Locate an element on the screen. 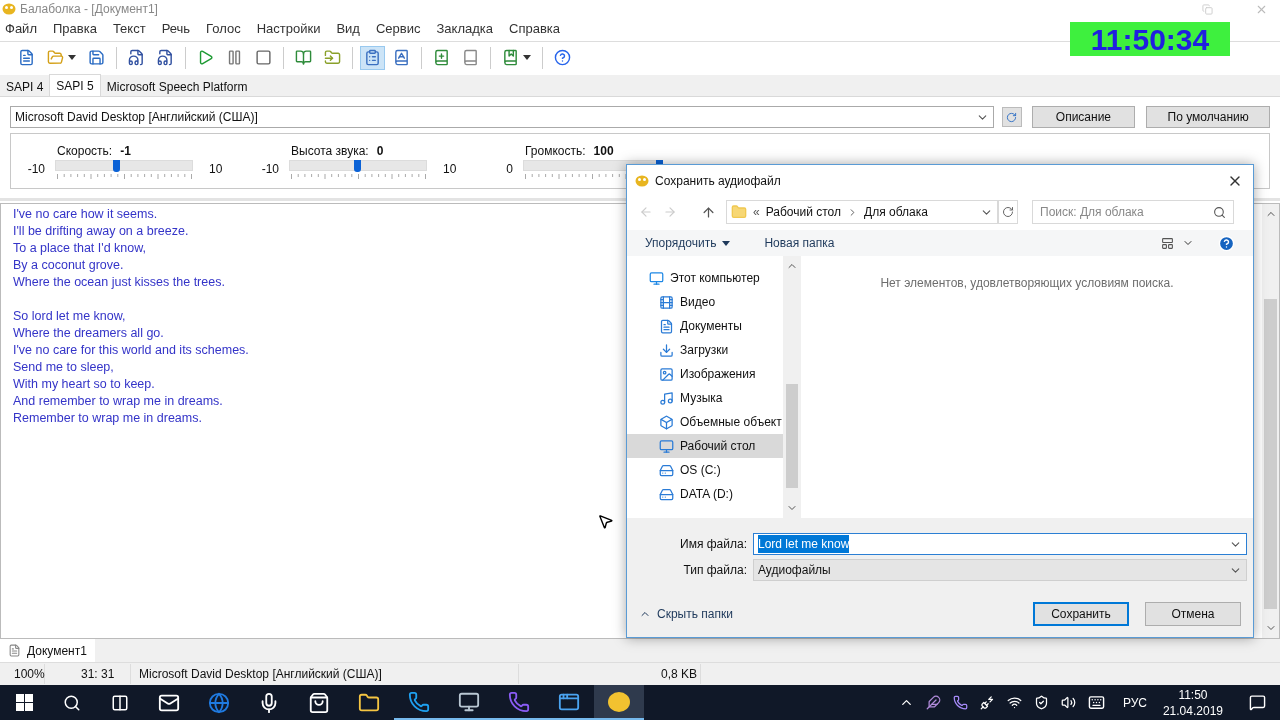 This screenshot has height=720, width=1280. slider-label: Громкость: is located at coordinates (555, 151).